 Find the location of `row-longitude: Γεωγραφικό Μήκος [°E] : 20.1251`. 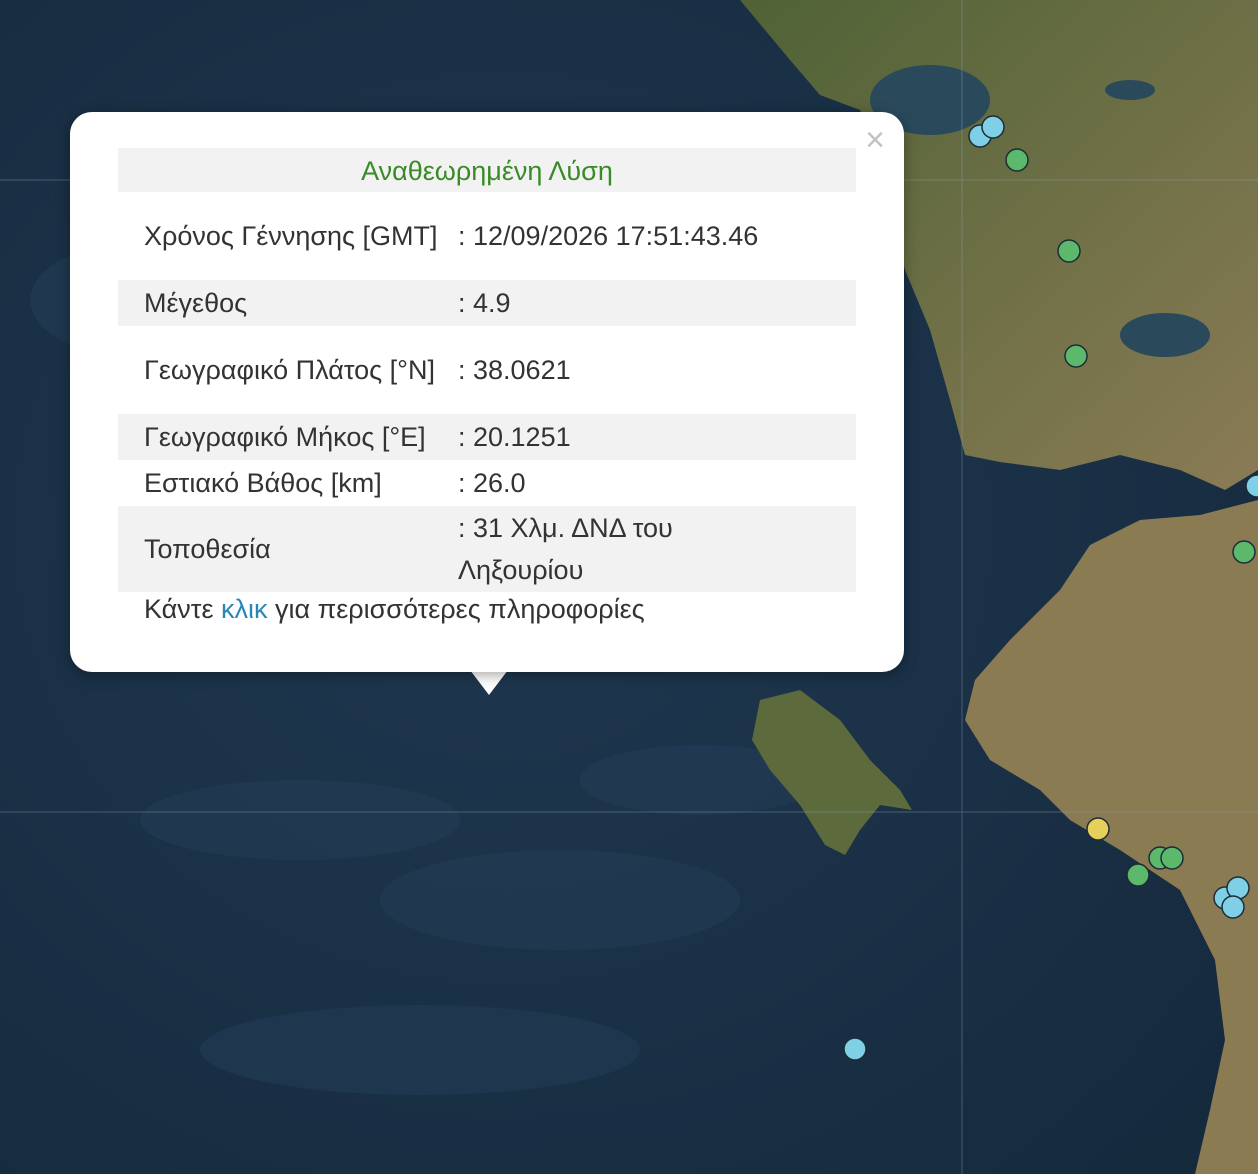

row-longitude: Γεωγραφικό Μήκος [°E] : 20.1251 is located at coordinates (487, 437).